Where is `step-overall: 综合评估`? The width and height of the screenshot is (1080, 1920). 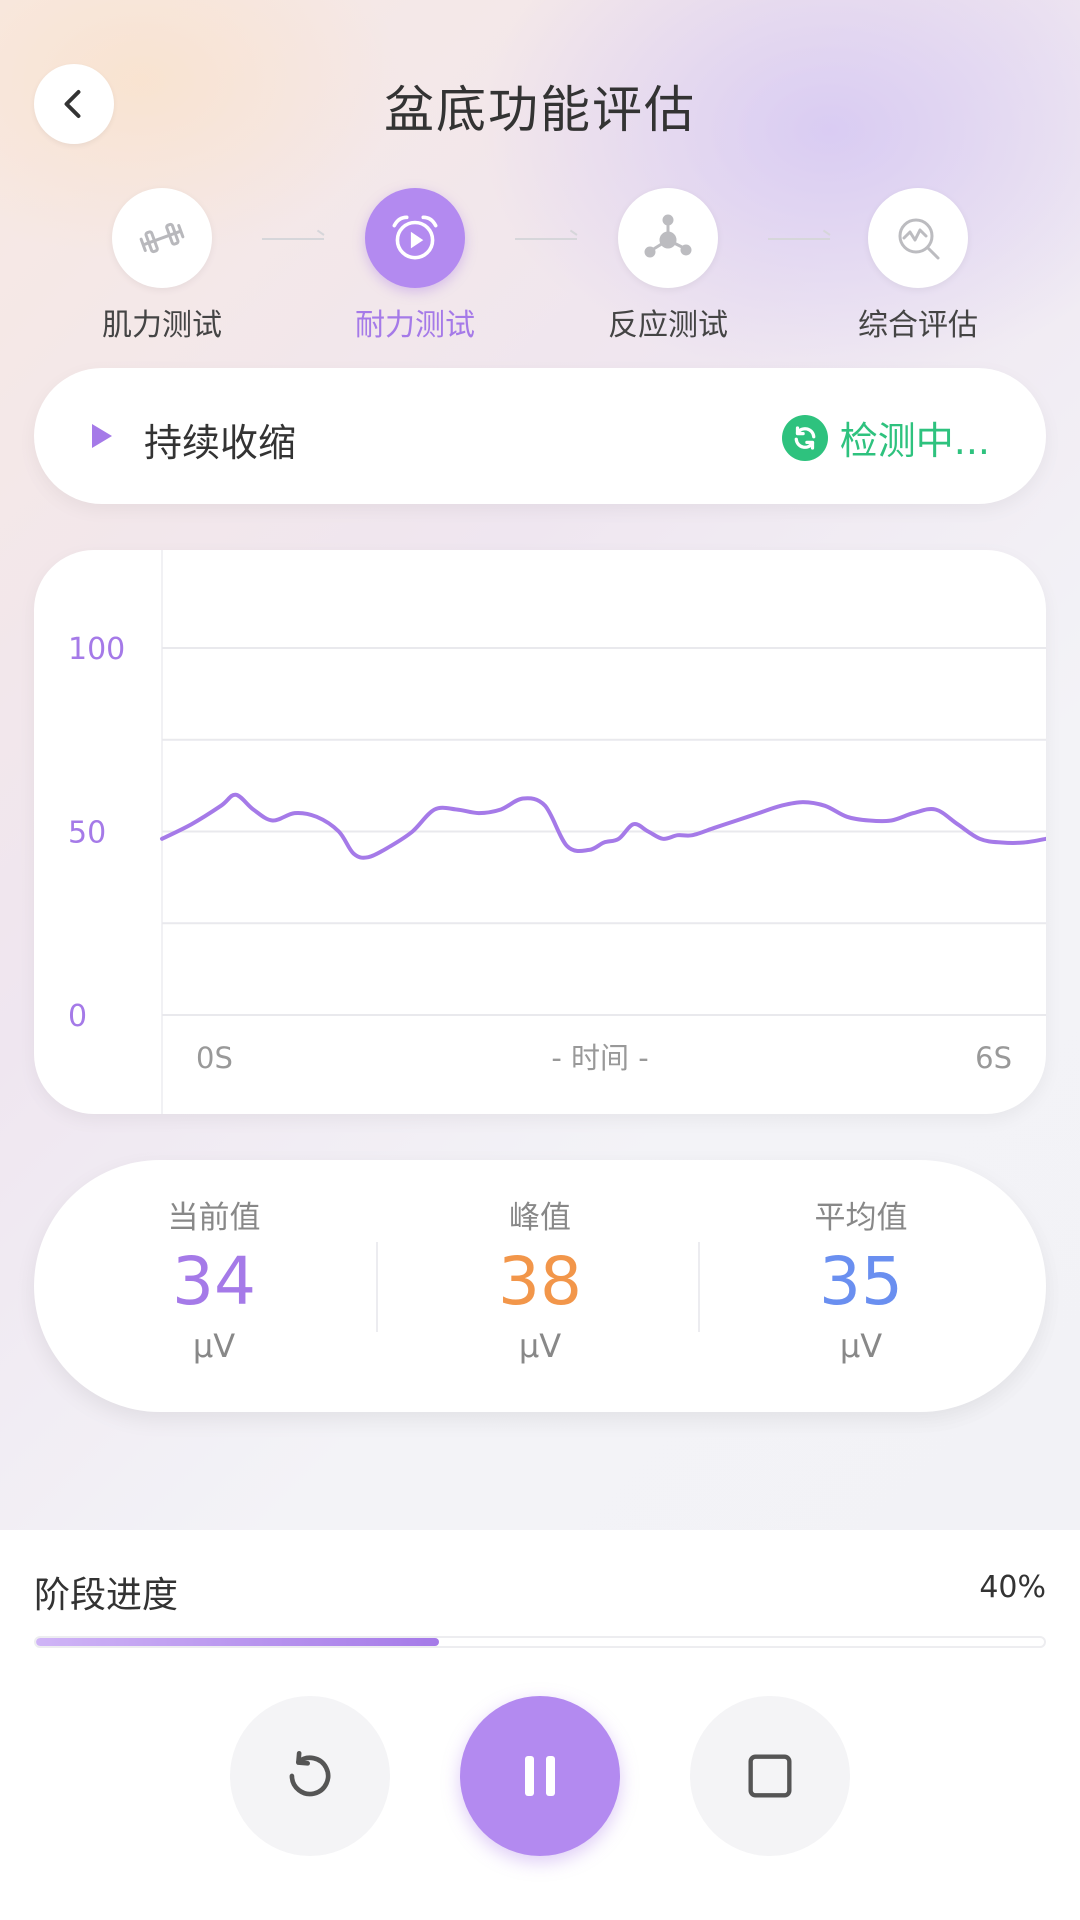 step-overall: 综合评估 is located at coordinates (918, 266).